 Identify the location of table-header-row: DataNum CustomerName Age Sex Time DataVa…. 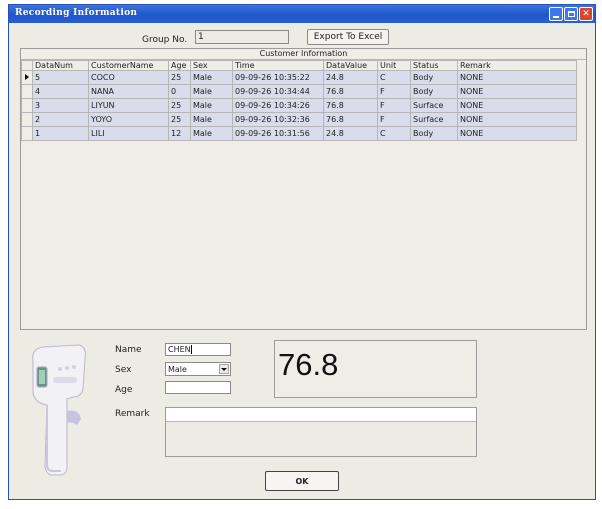
(299, 65).